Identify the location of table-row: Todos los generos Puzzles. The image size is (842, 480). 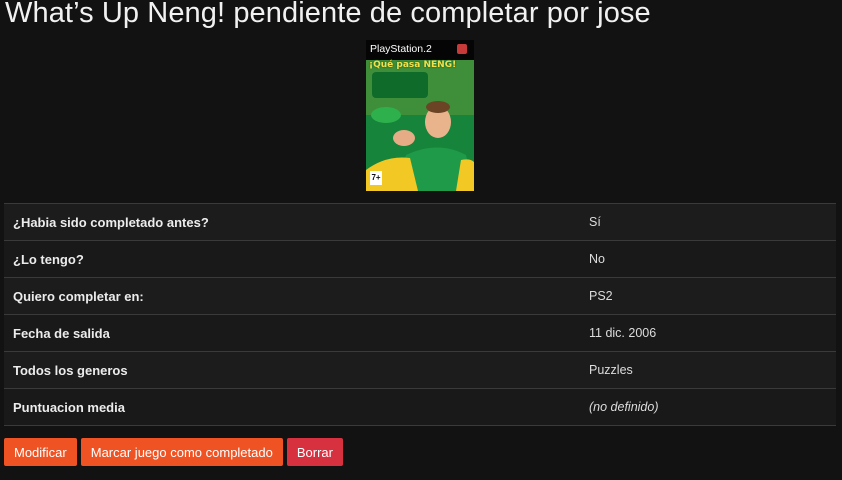
(420, 370).